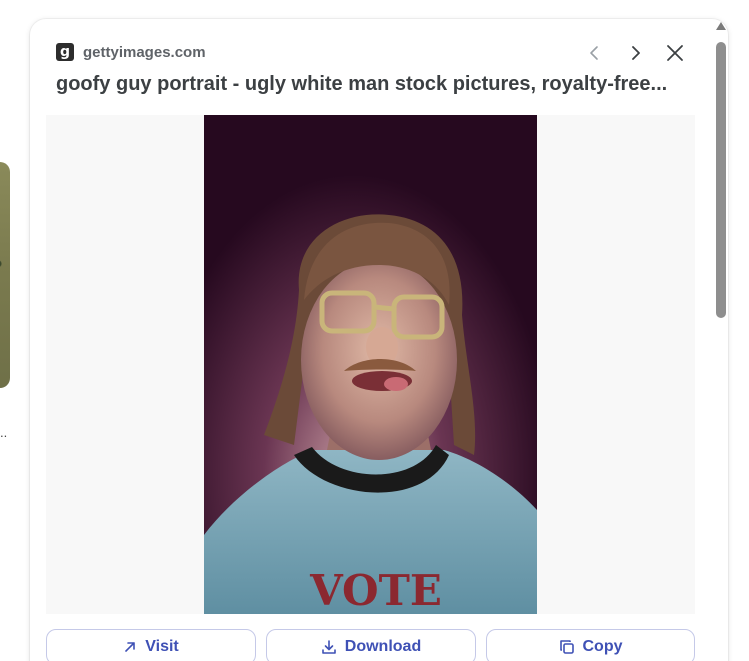  Describe the element at coordinates (602, 646) in the screenshot. I see `copy-label: Copy` at that location.